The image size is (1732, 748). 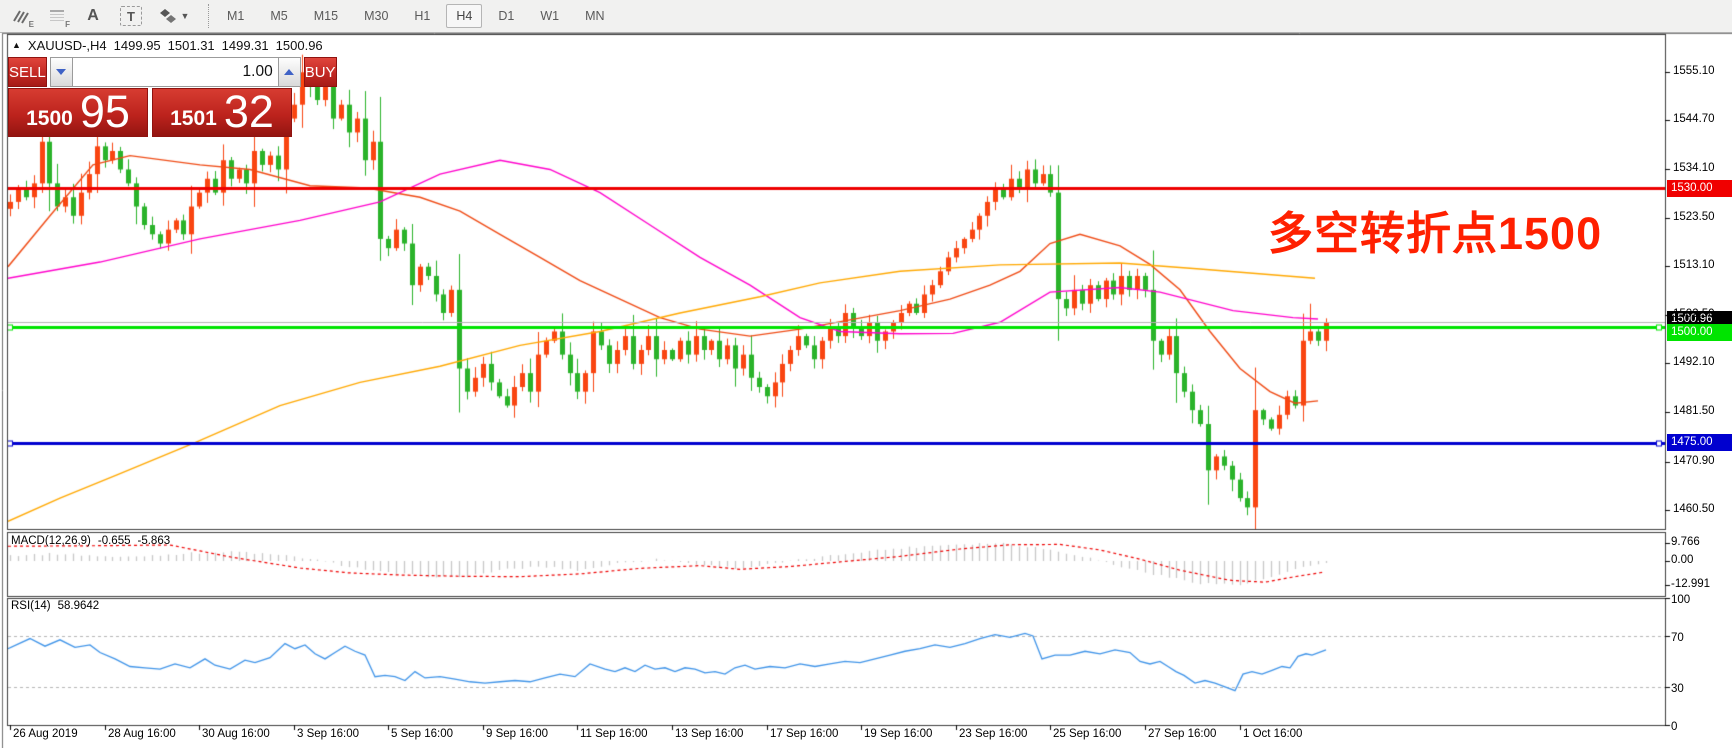 What do you see at coordinates (1694, 71) in the screenshot?
I see `price-tick-label: 1555.10` at bounding box center [1694, 71].